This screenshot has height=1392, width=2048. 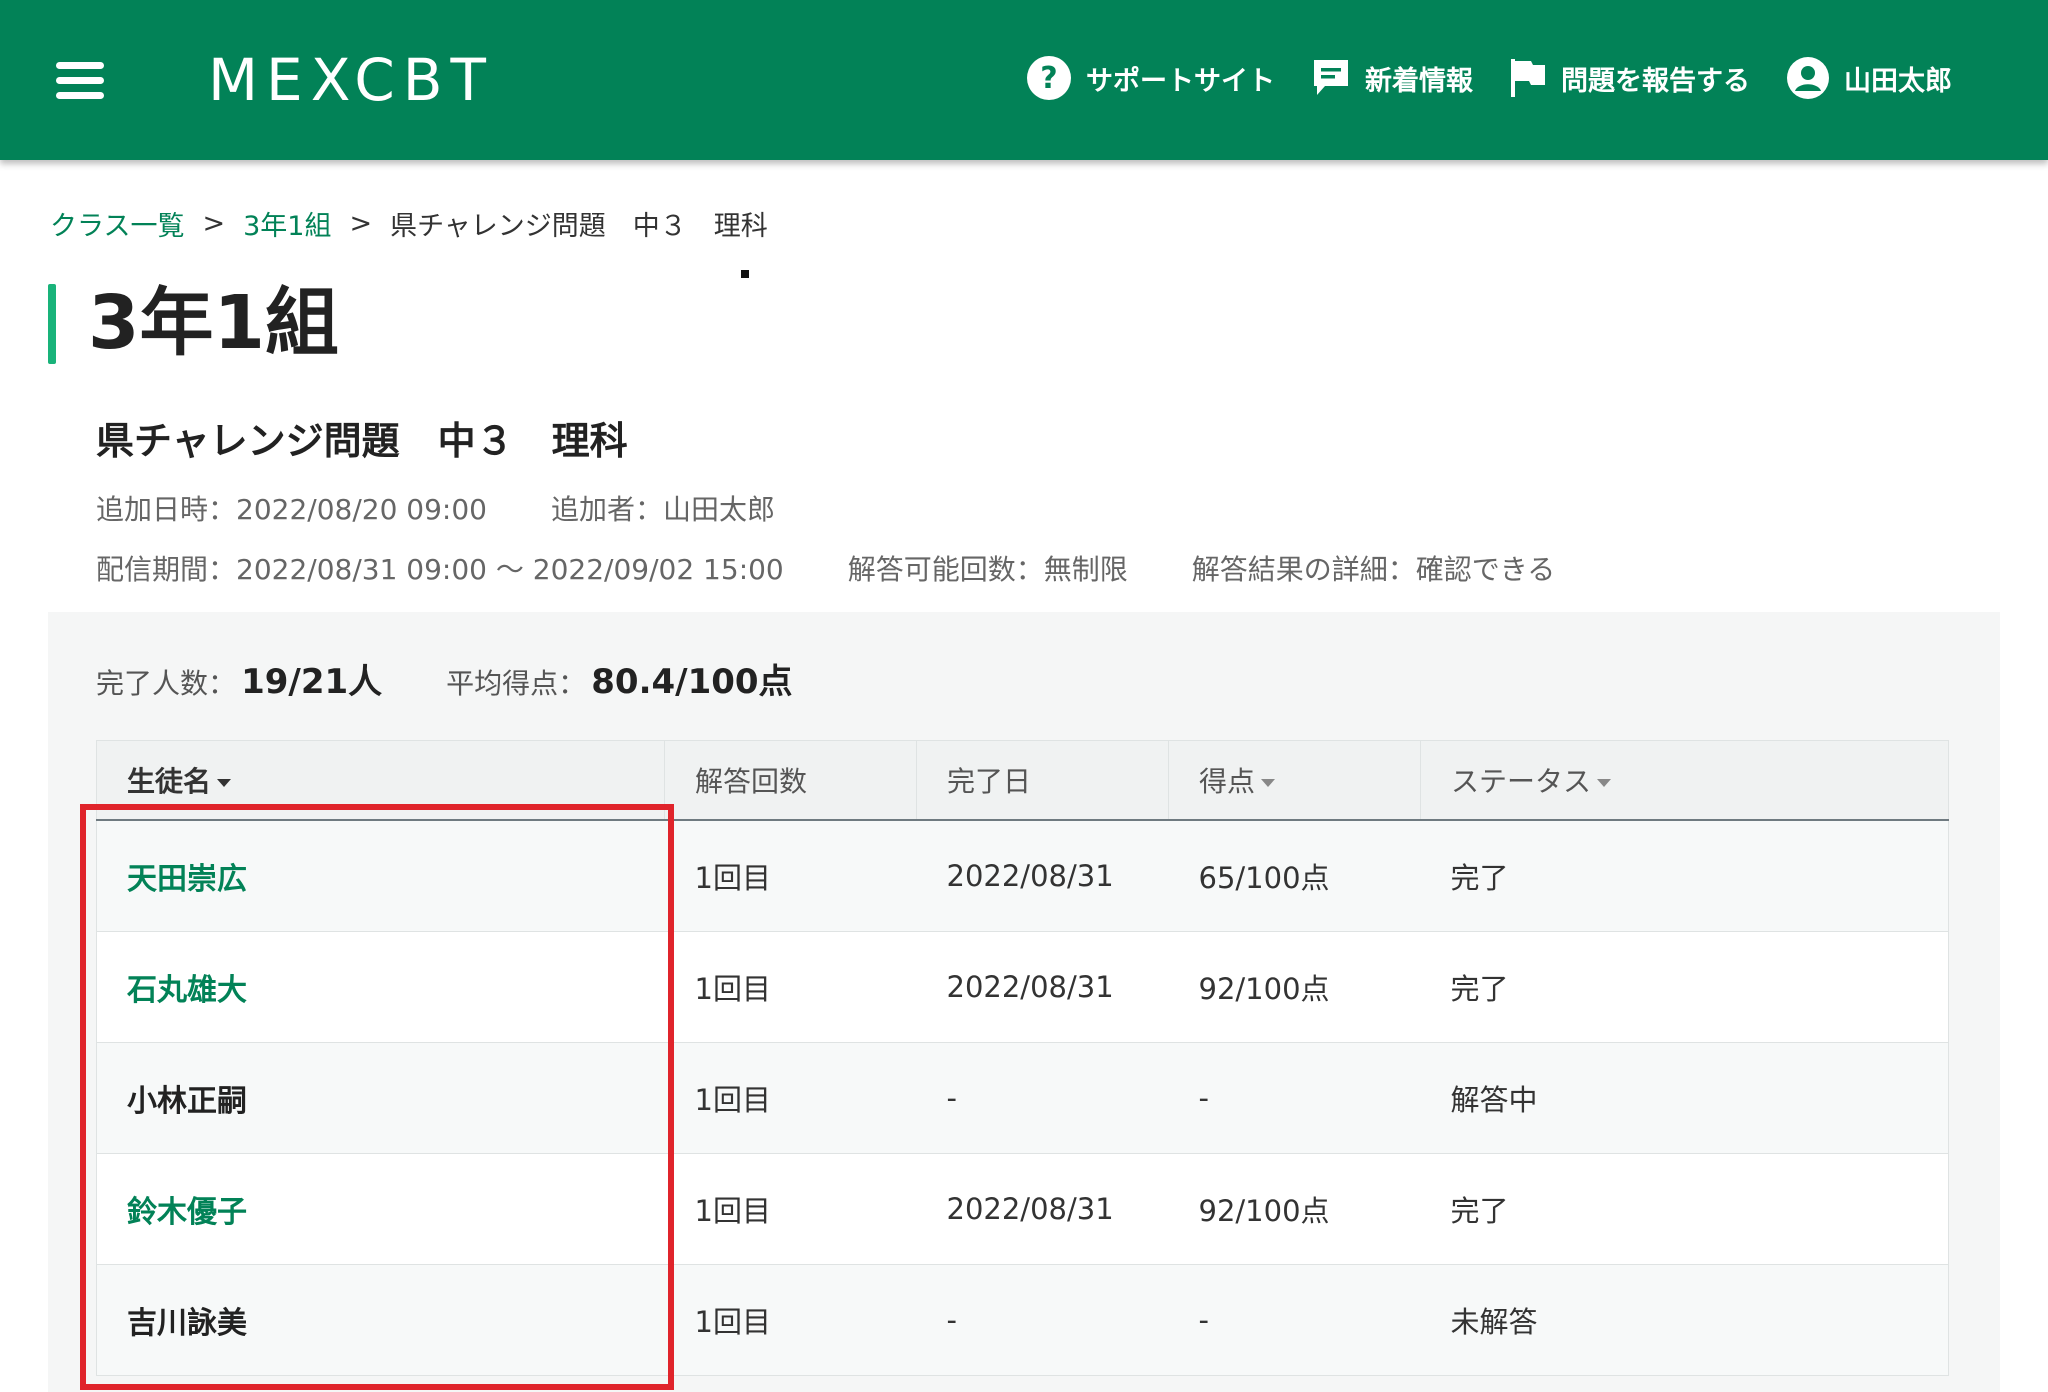 What do you see at coordinates (745, 274) in the screenshot?
I see `stray-dot` at bounding box center [745, 274].